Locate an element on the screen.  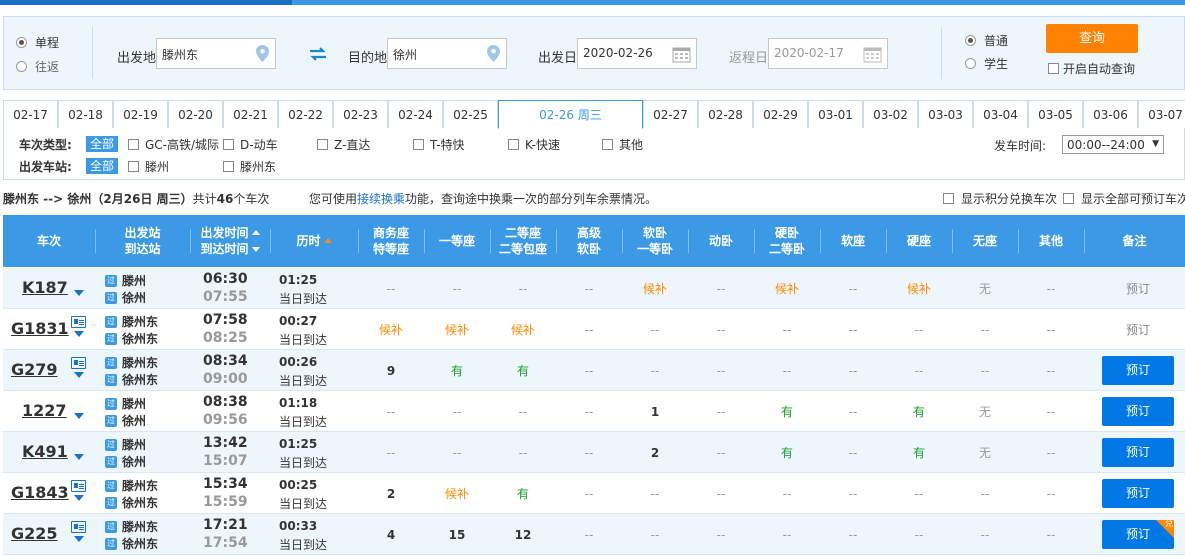
return-date-value: 2020-02-17 is located at coordinates (809, 53).